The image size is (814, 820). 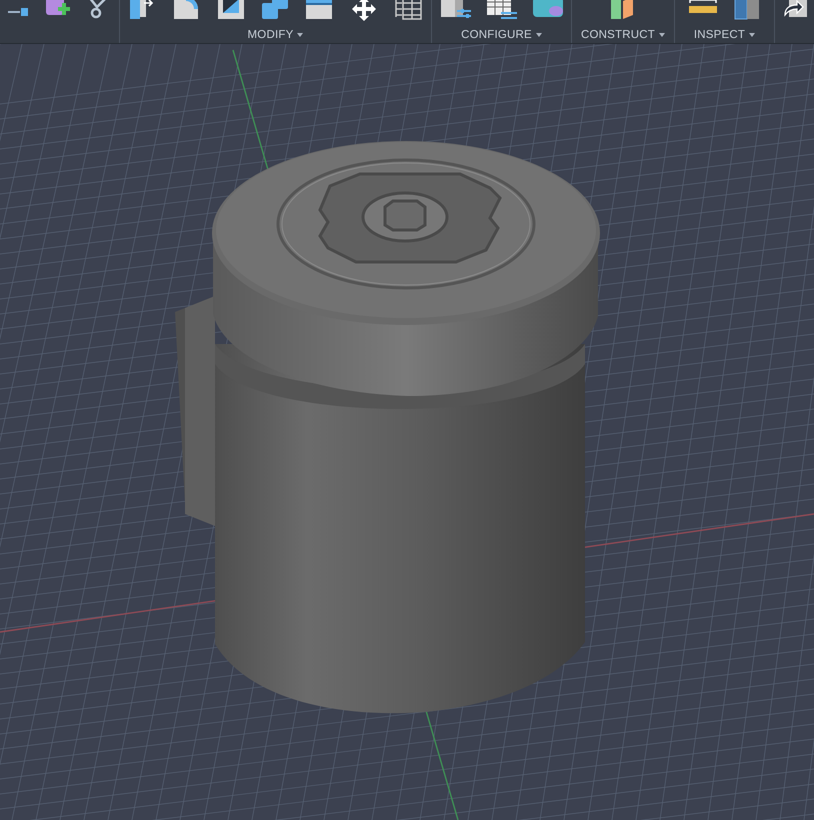 What do you see at coordinates (501, 10) in the screenshot?
I see `configuration-table-icon` at bounding box center [501, 10].